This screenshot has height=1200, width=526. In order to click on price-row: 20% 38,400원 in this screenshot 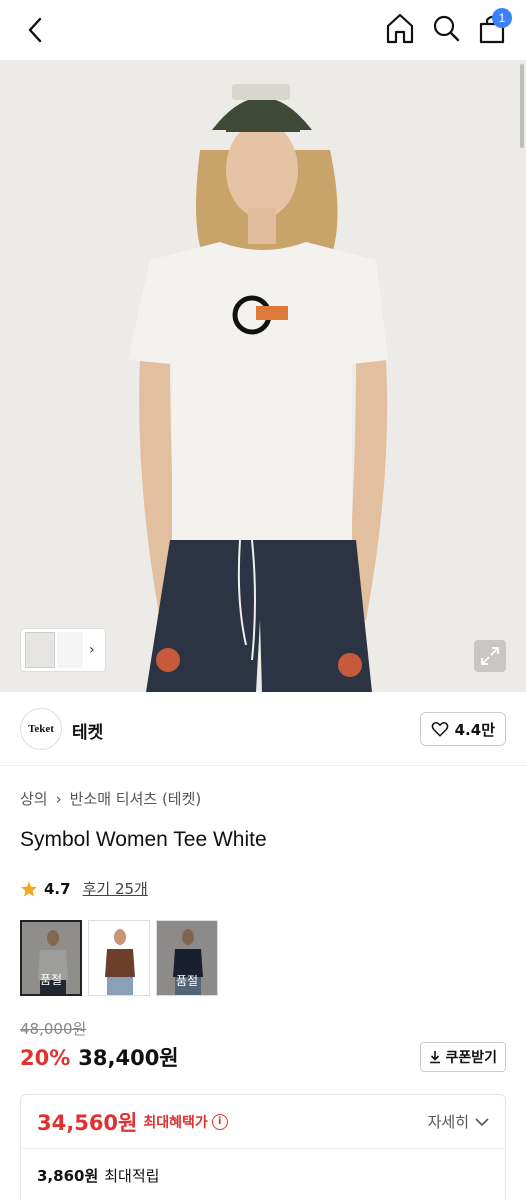, I will do `click(99, 1057)`.